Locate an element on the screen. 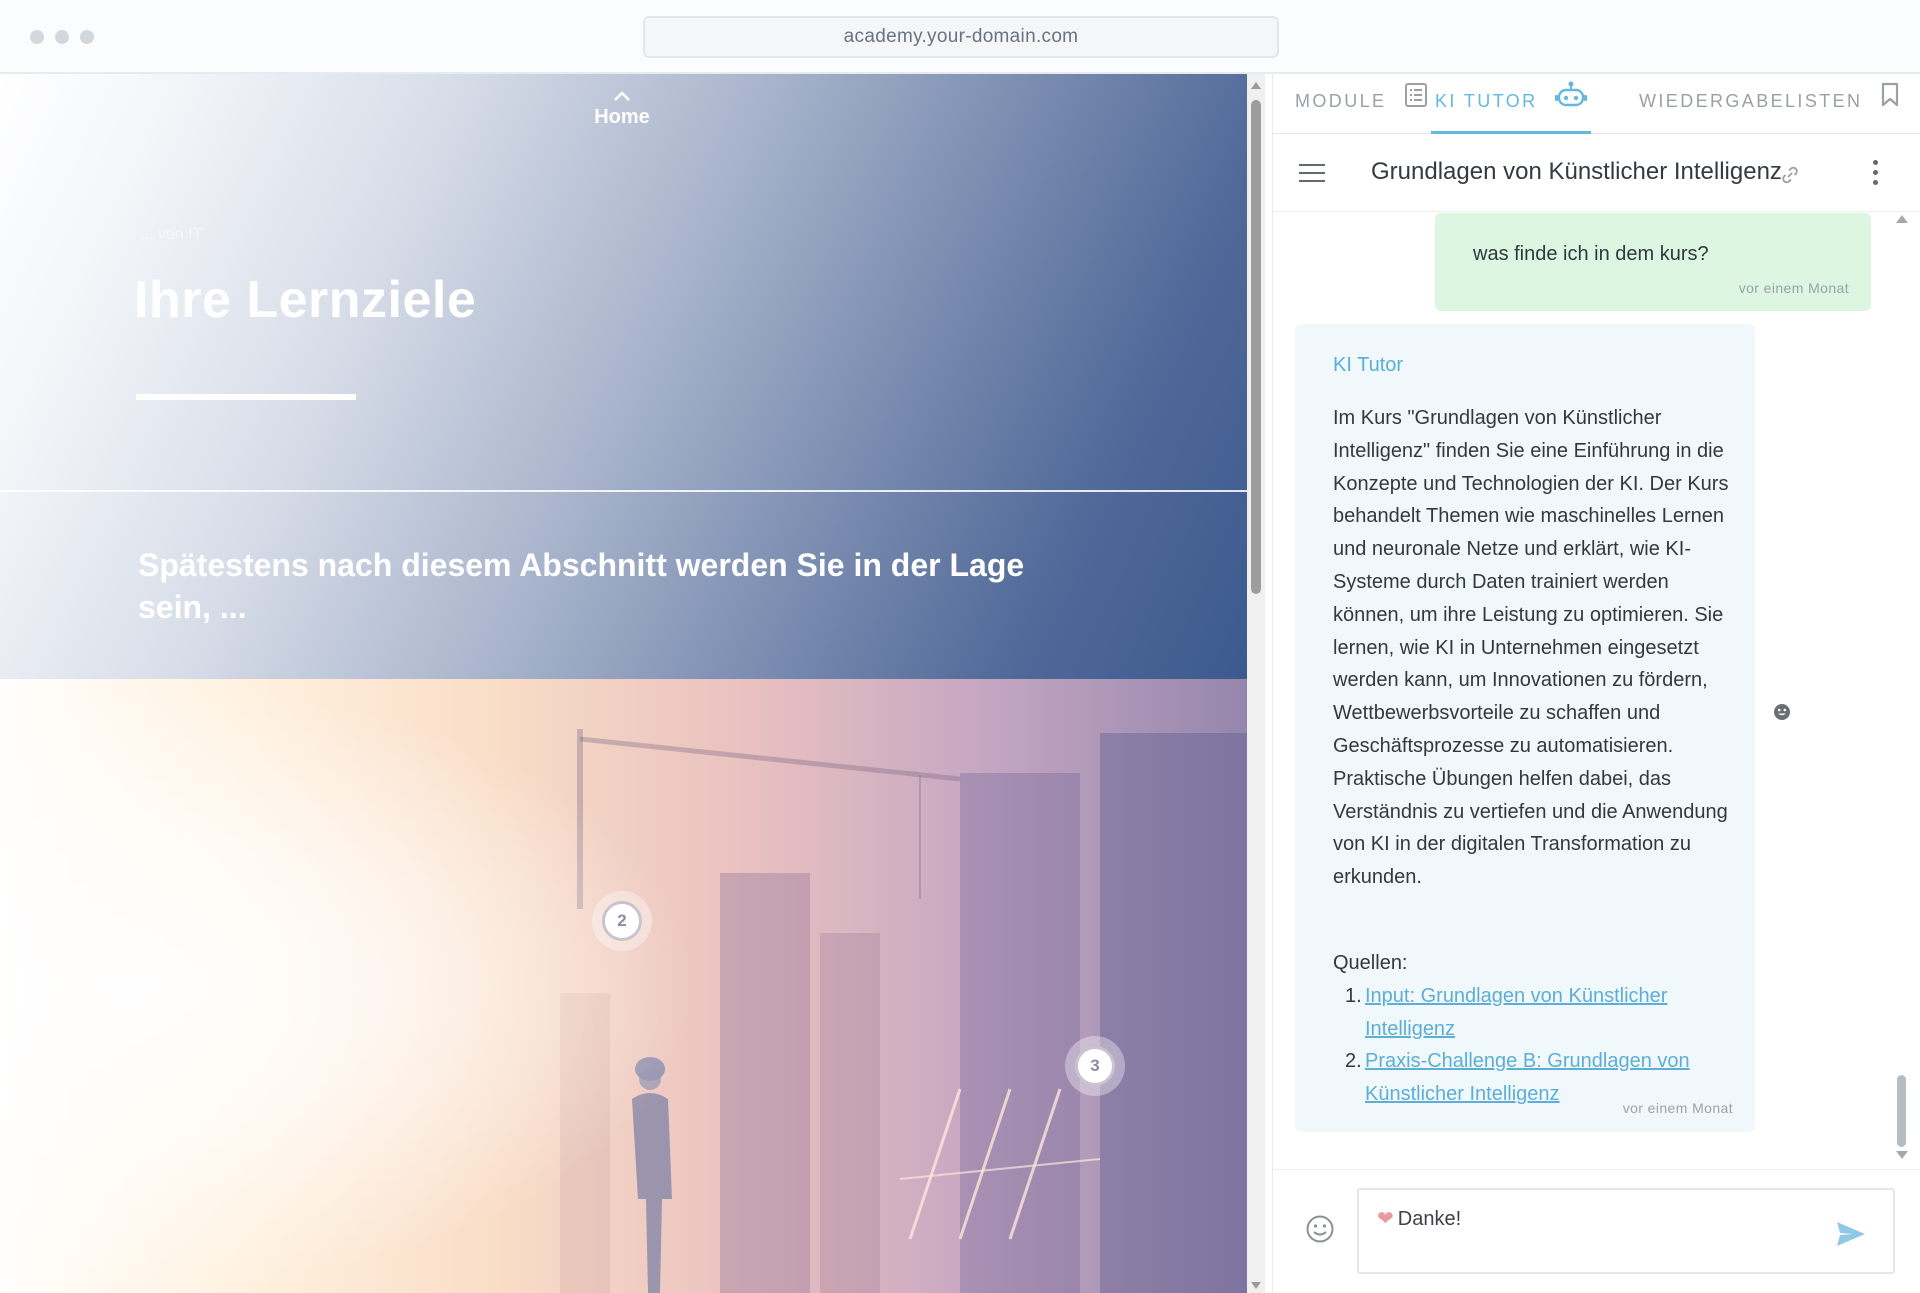 The height and width of the screenshot is (1293, 1920). bot-name: KI Tutor is located at coordinates (1368, 365).